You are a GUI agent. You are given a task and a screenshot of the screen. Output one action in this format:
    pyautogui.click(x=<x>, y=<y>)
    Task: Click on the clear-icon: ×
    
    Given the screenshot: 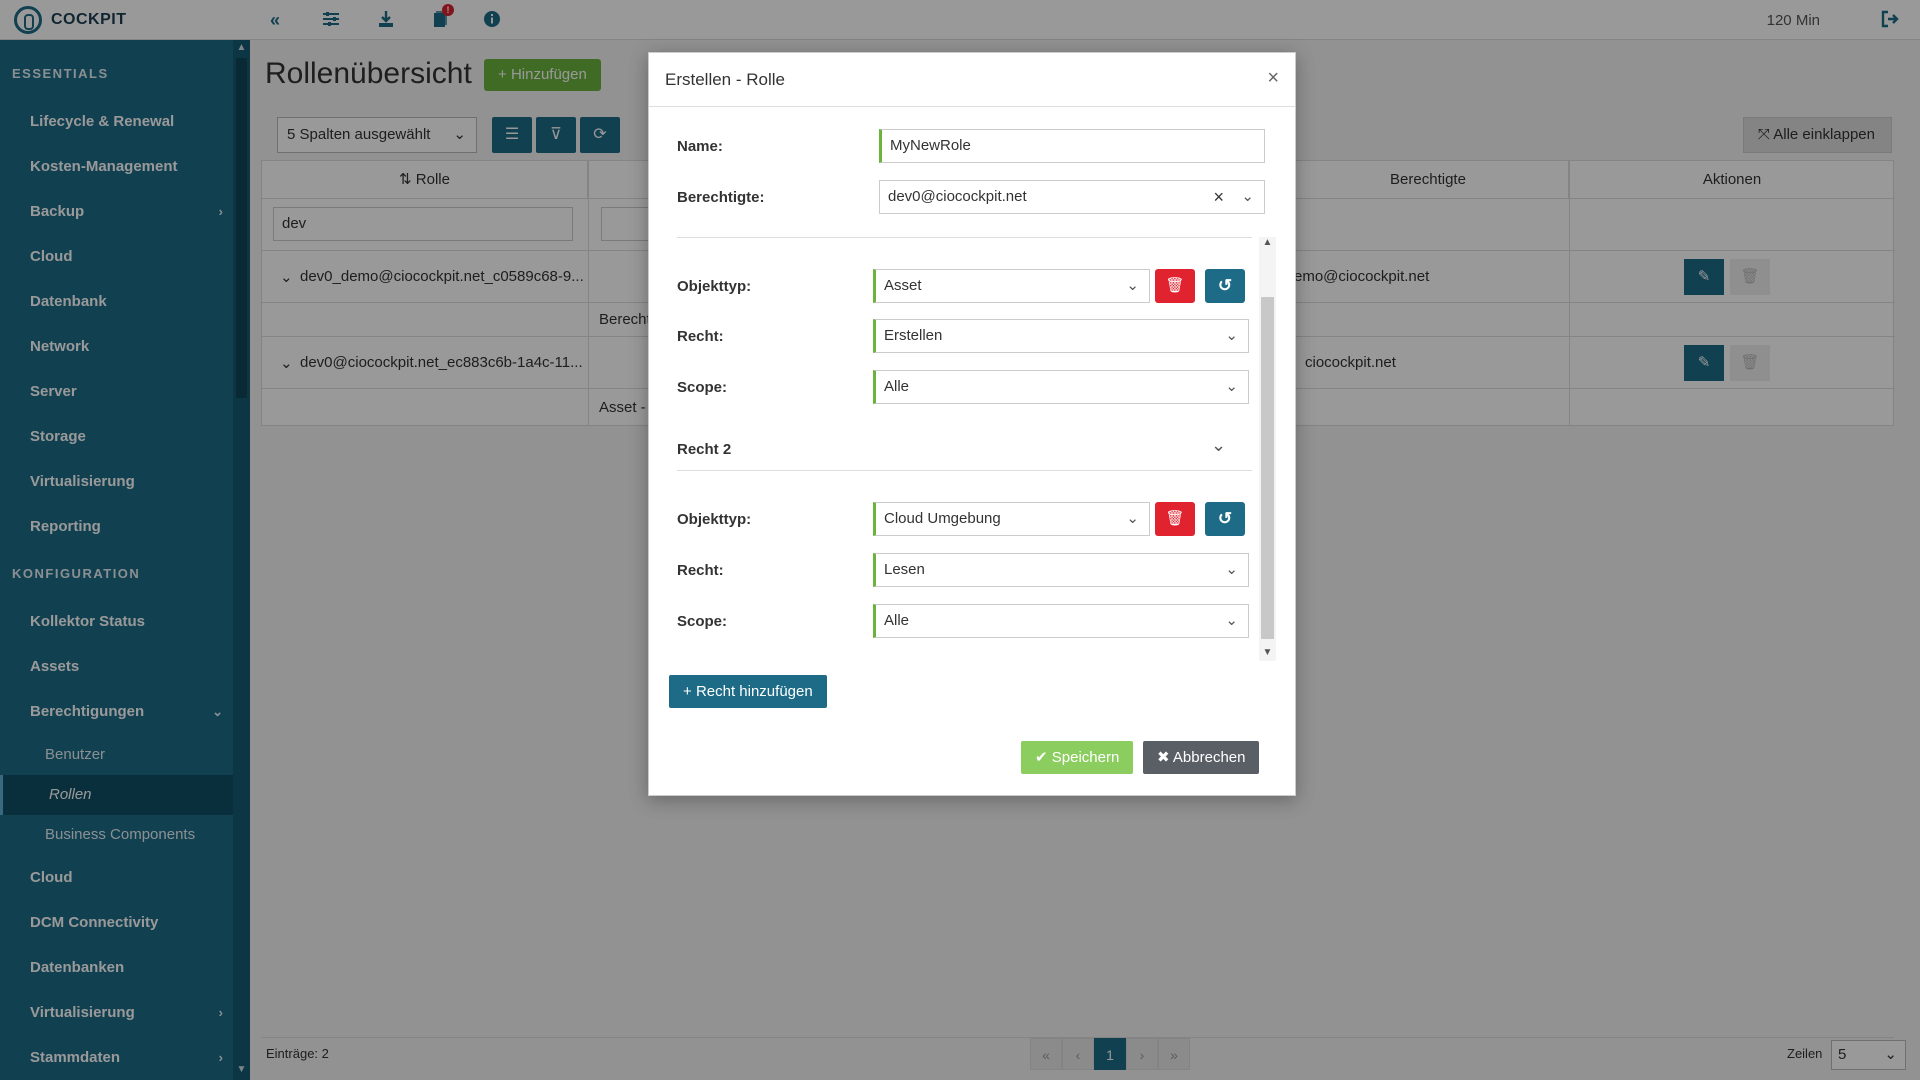 What is the action you would take?
    pyautogui.click(x=1218, y=197)
    